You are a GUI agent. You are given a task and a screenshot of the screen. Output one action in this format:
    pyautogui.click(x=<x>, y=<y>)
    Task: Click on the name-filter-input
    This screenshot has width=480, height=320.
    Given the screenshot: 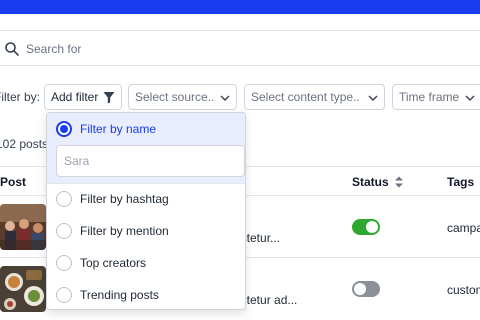 What is the action you would take?
    pyautogui.click(x=150, y=161)
    